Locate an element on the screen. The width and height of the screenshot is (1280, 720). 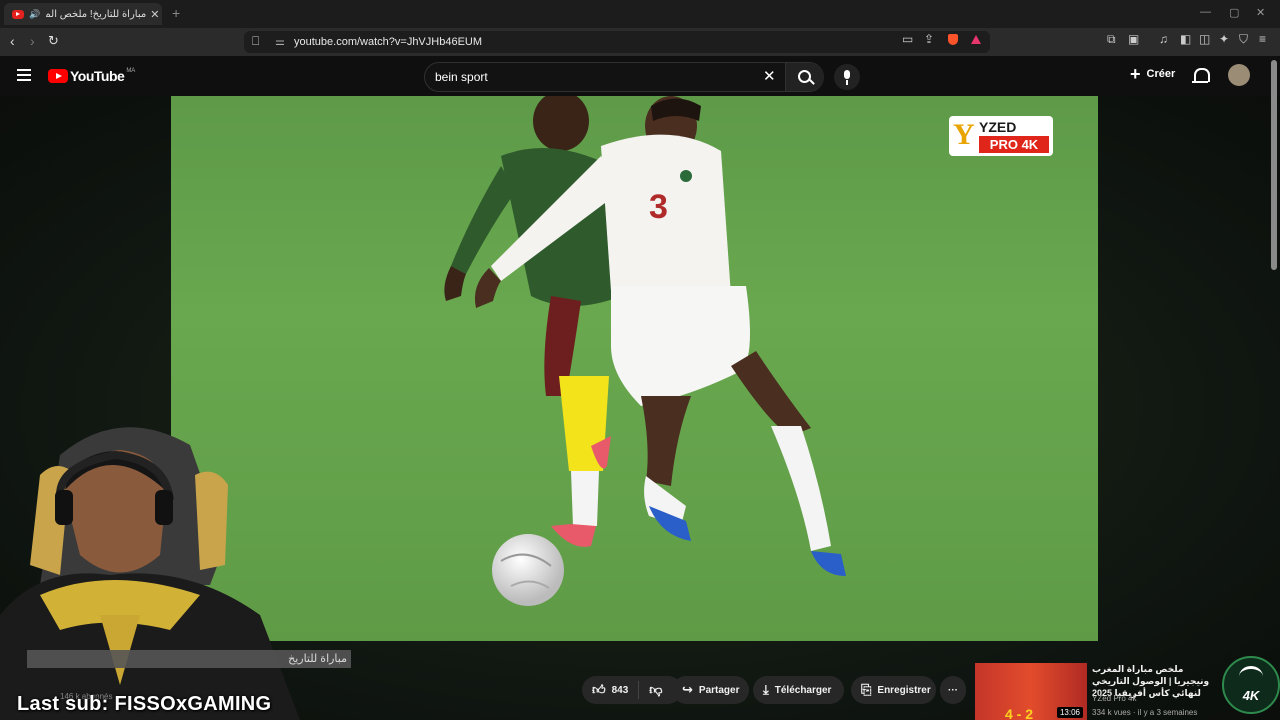
reload-icon: ↻ is located at coordinates (53, 41).